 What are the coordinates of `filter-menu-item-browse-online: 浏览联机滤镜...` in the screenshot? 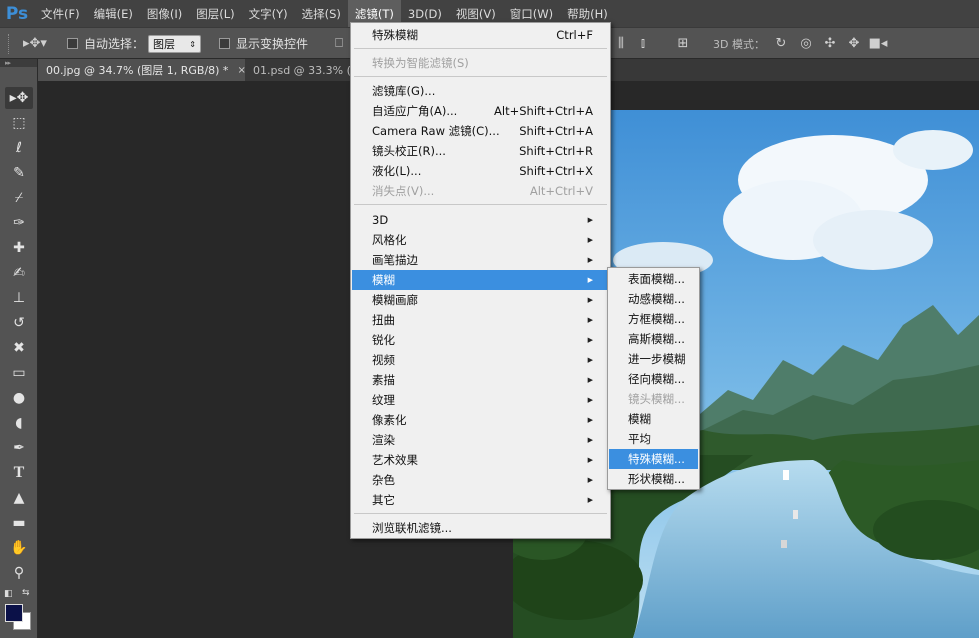 It's located at (480, 528).